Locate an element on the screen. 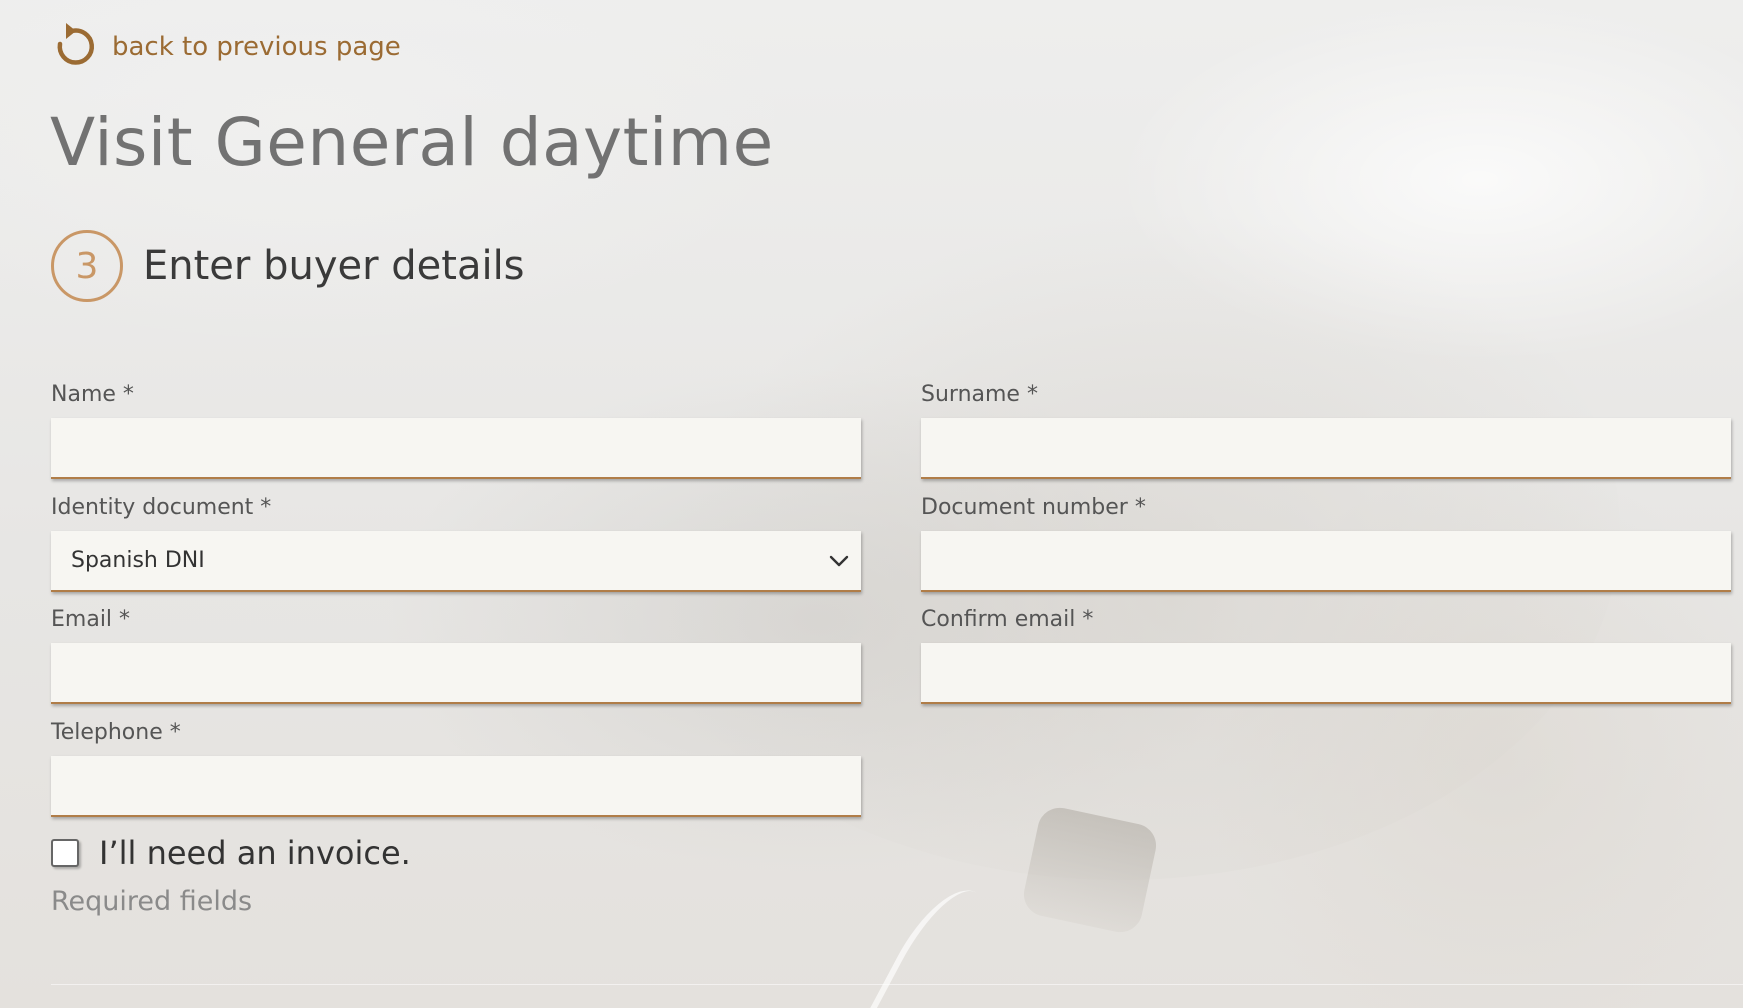  document-number-field-group: Document number * is located at coordinates (1326, 542).